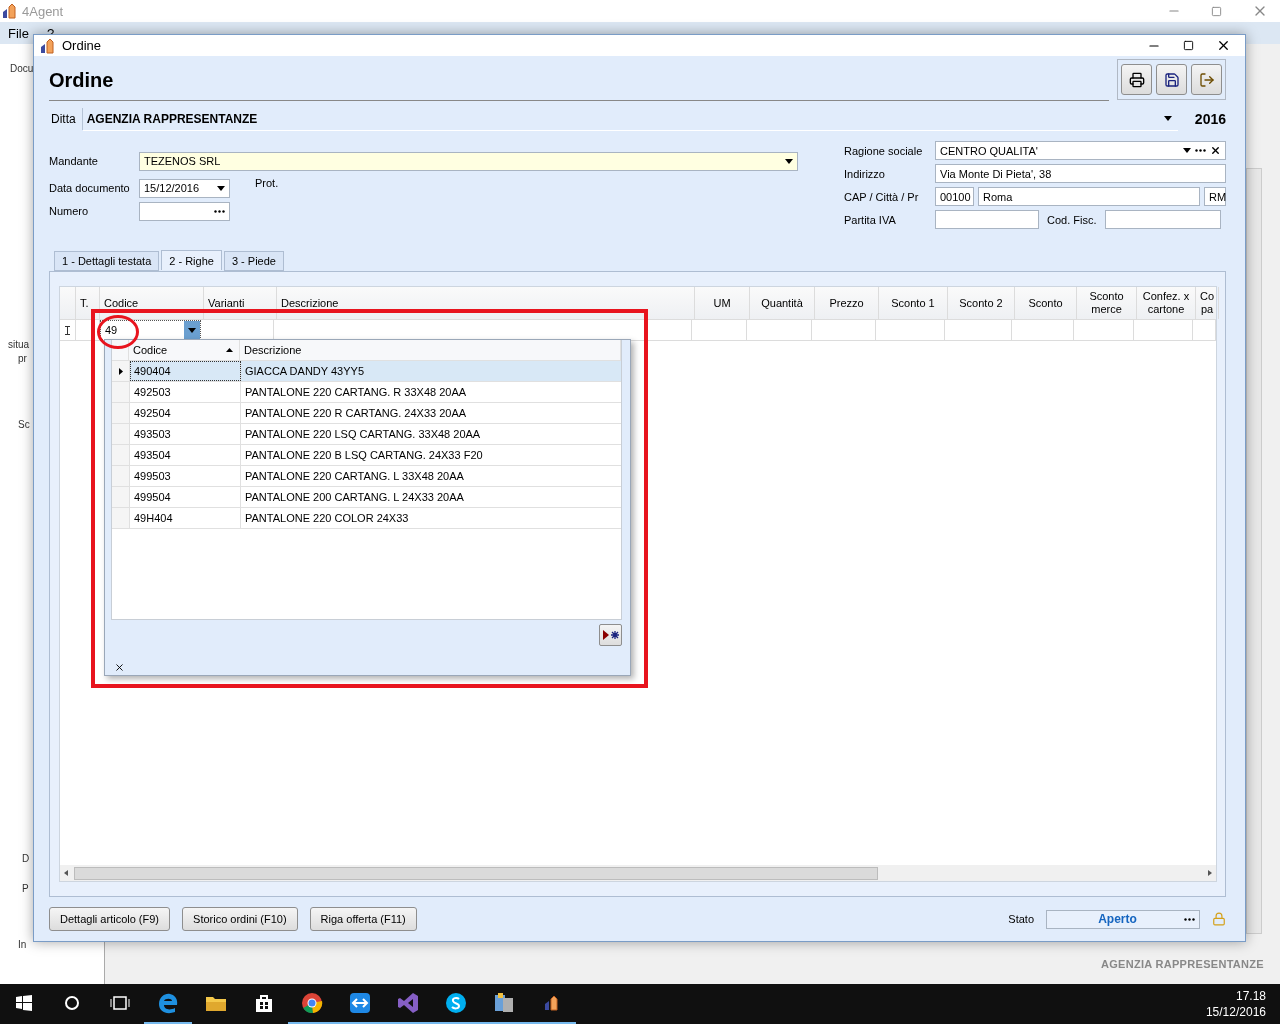  What do you see at coordinates (1080, 173) in the screenshot?
I see `input-field: Via Monte Di Pieta', 38` at bounding box center [1080, 173].